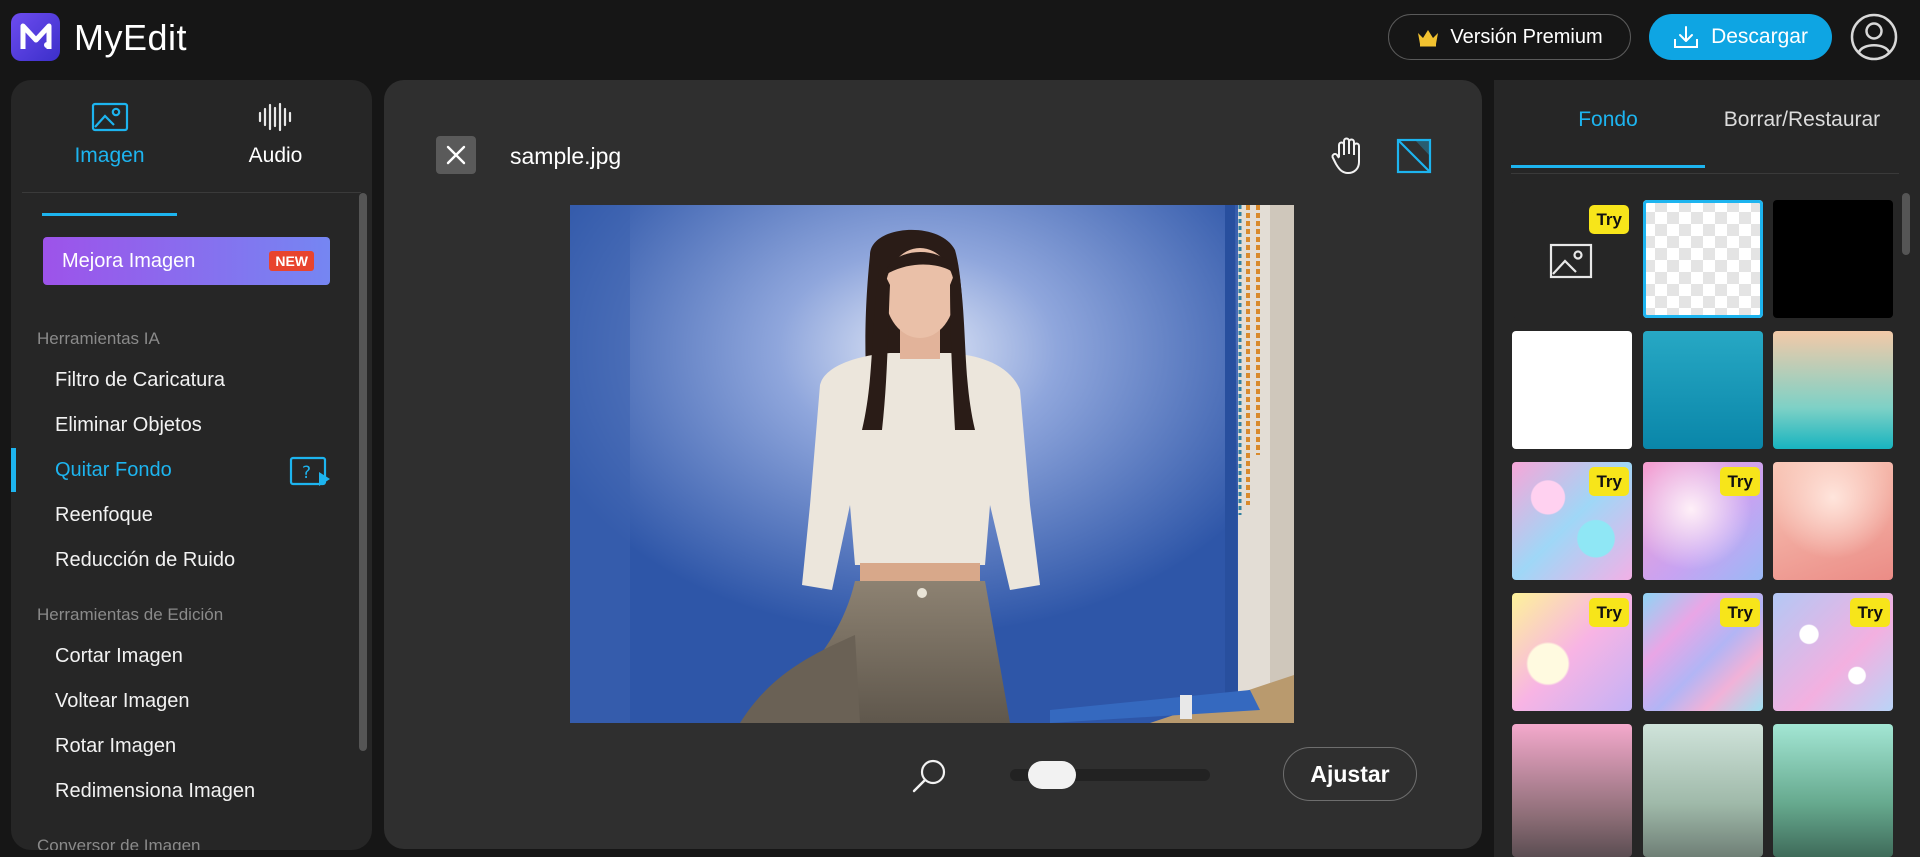 The height and width of the screenshot is (857, 1920). I want to click on section-conversor-imagen: Conversor de Imagen, so click(119, 843).